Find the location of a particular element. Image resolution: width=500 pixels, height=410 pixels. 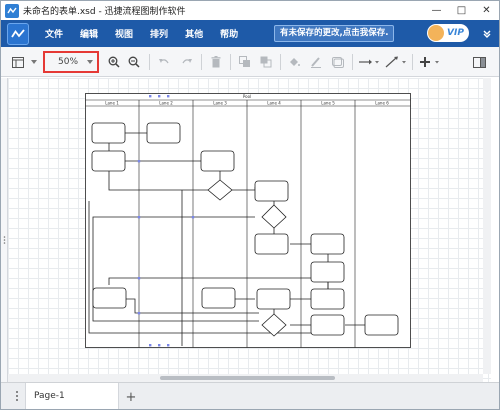

window-title: 未命名的表单.xsd - 迅捷流程图制作软件 is located at coordinates (104, 12).